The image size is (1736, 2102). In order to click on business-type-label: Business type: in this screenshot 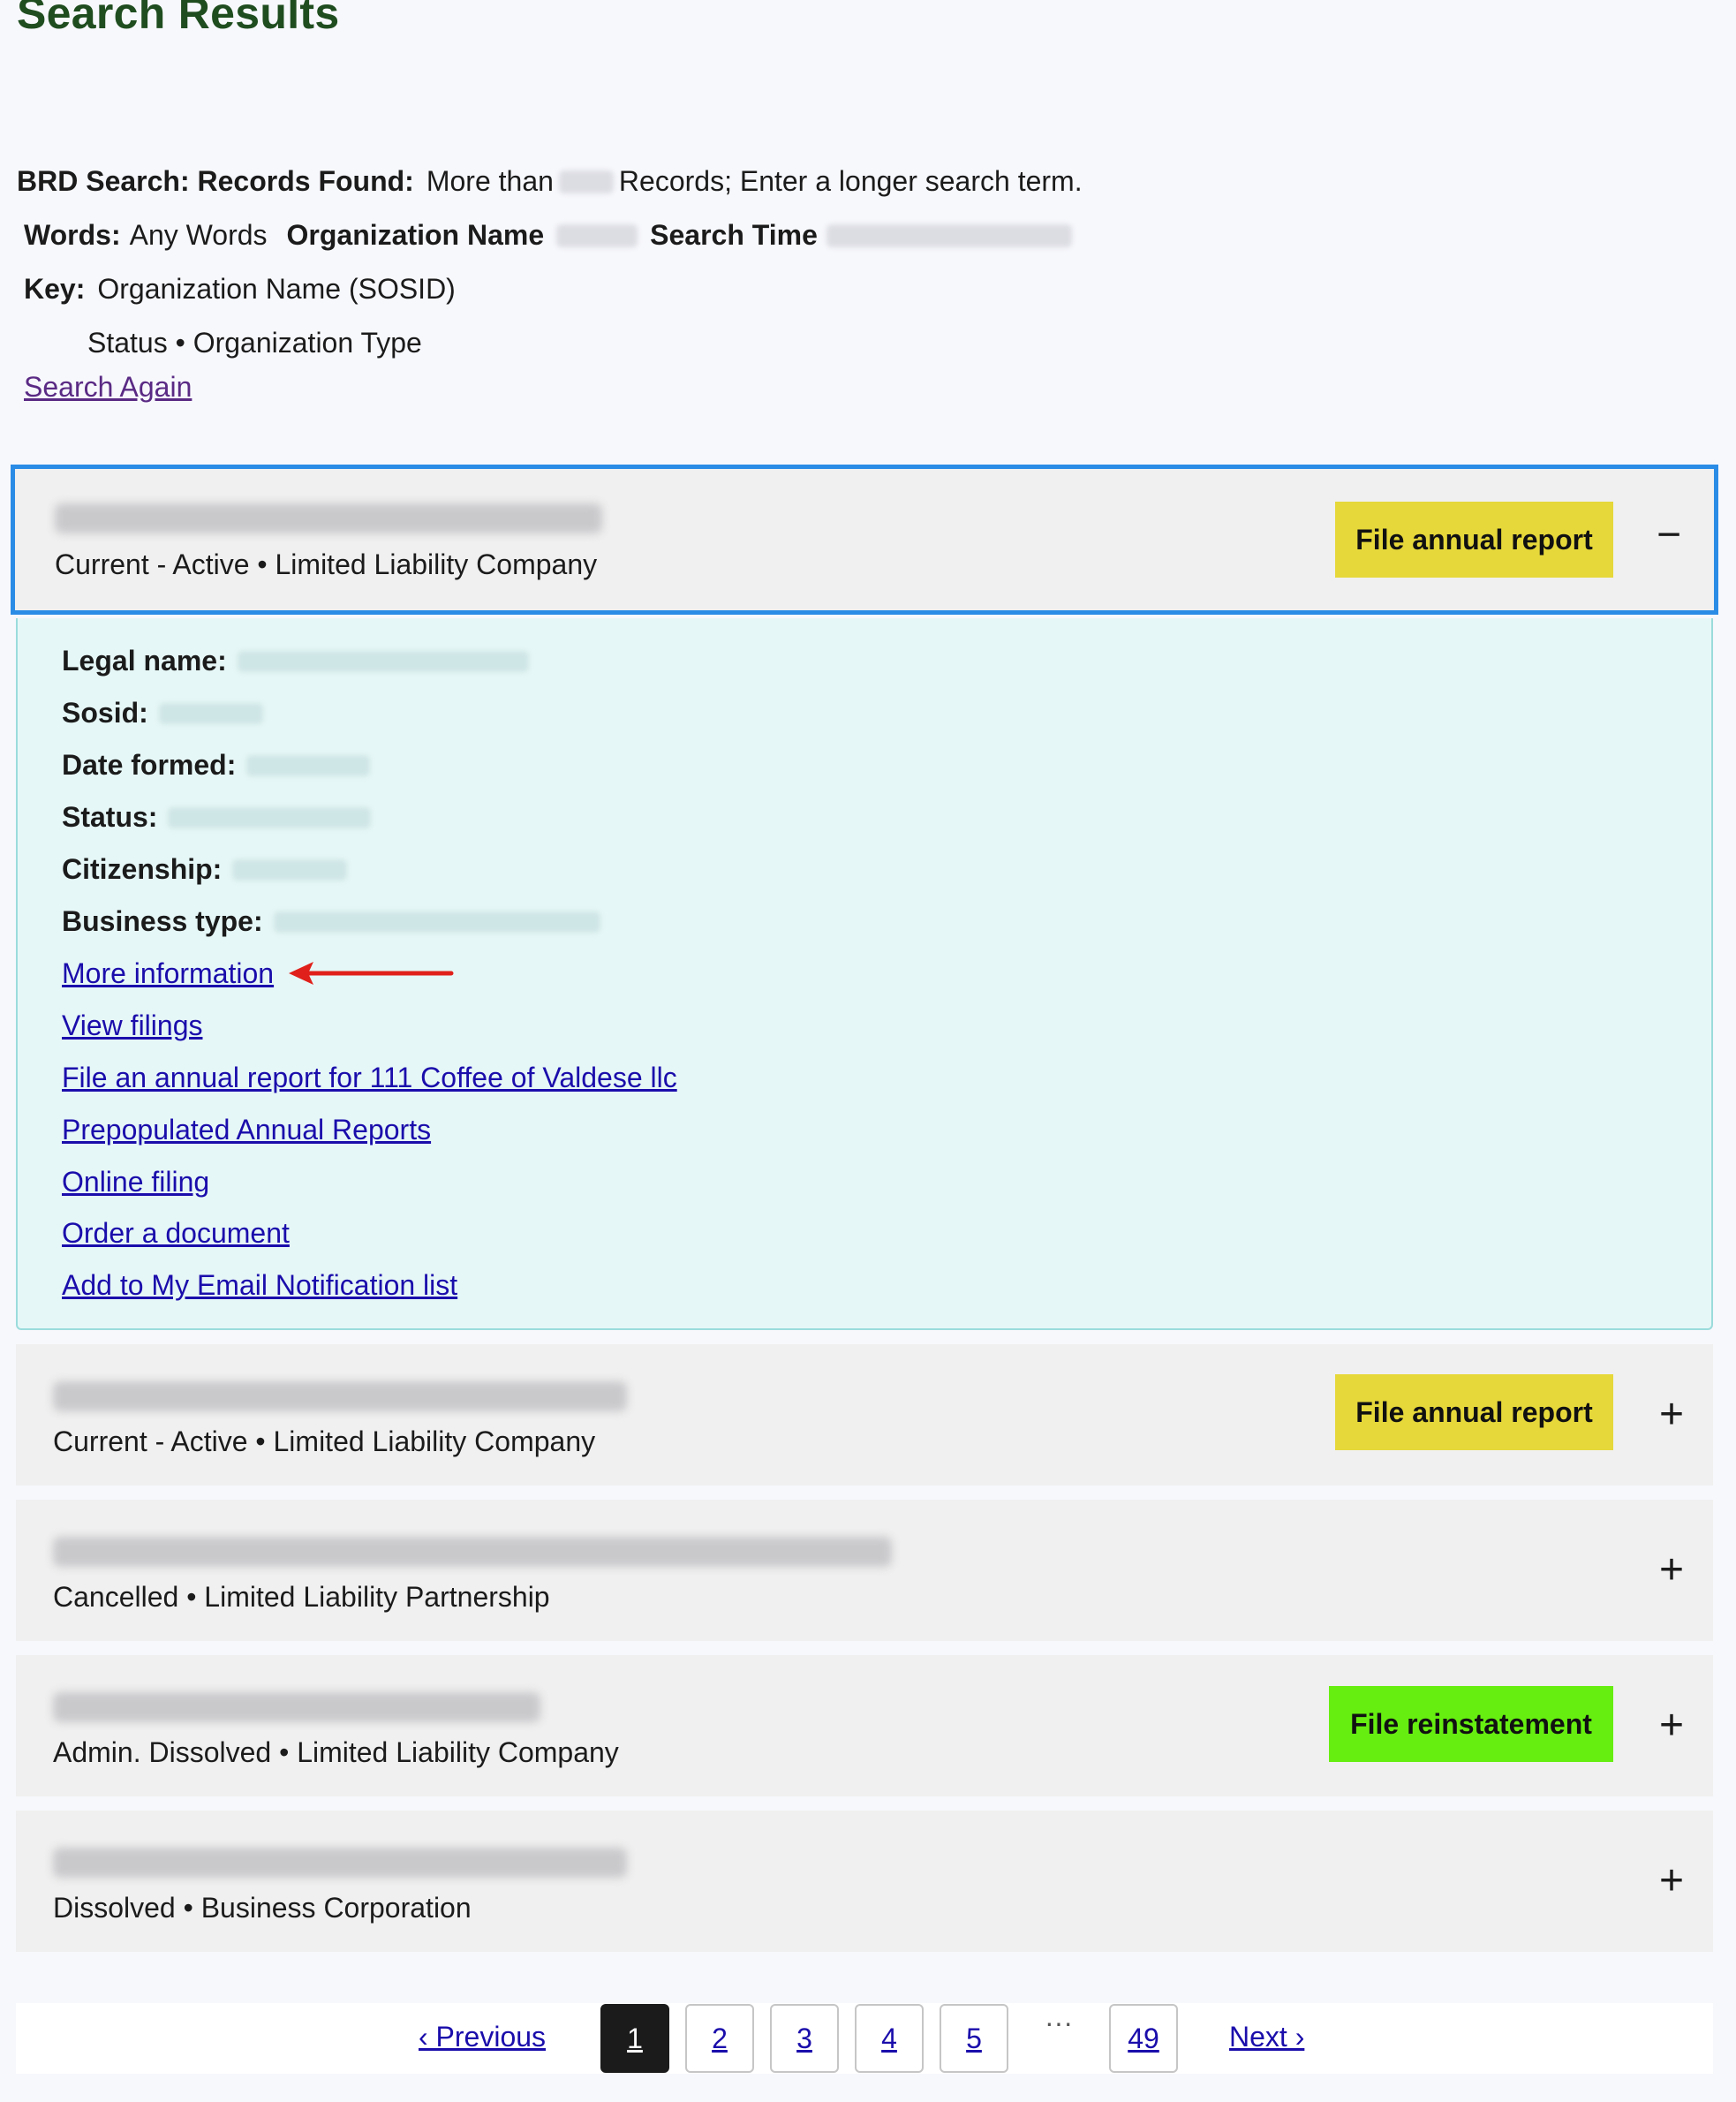, I will do `click(163, 921)`.